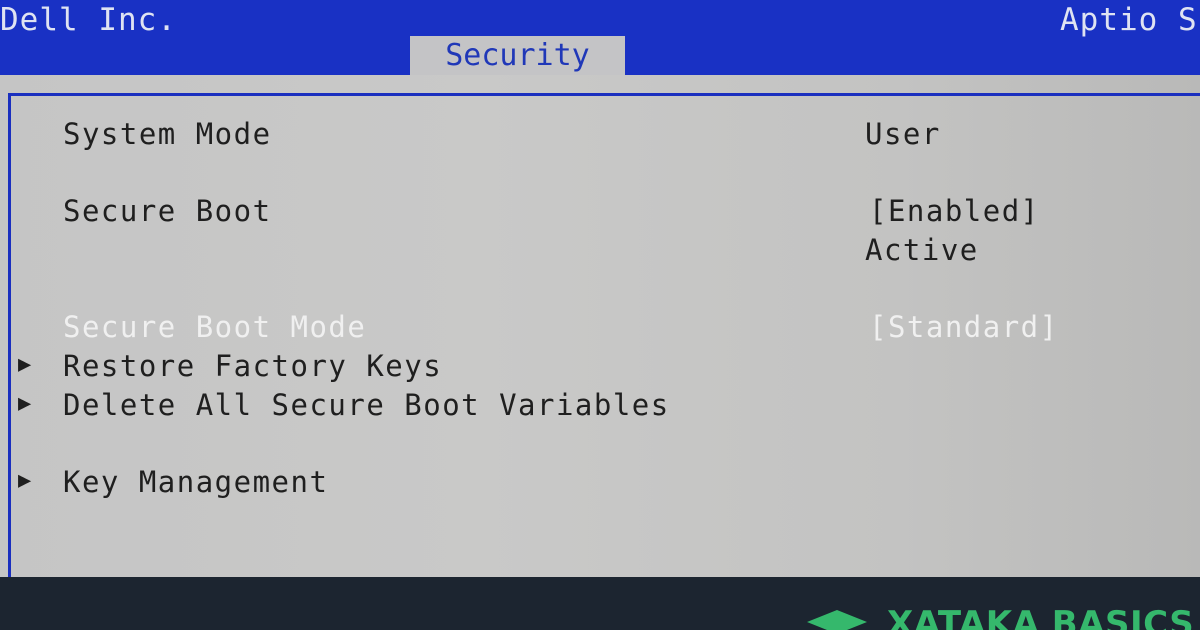 The image size is (1200, 630). I want to click on vendor-name: Dell Inc., so click(88, 20).